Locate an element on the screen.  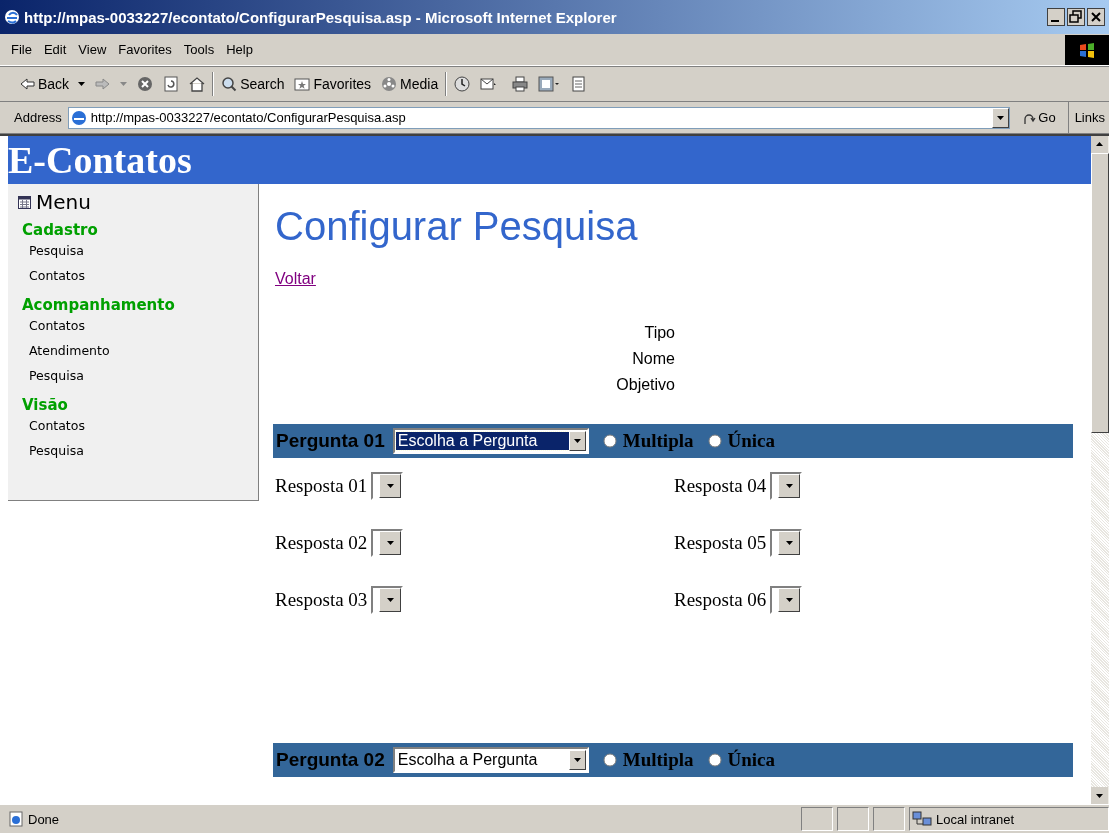
notepad-icon is located at coordinates (578, 84).